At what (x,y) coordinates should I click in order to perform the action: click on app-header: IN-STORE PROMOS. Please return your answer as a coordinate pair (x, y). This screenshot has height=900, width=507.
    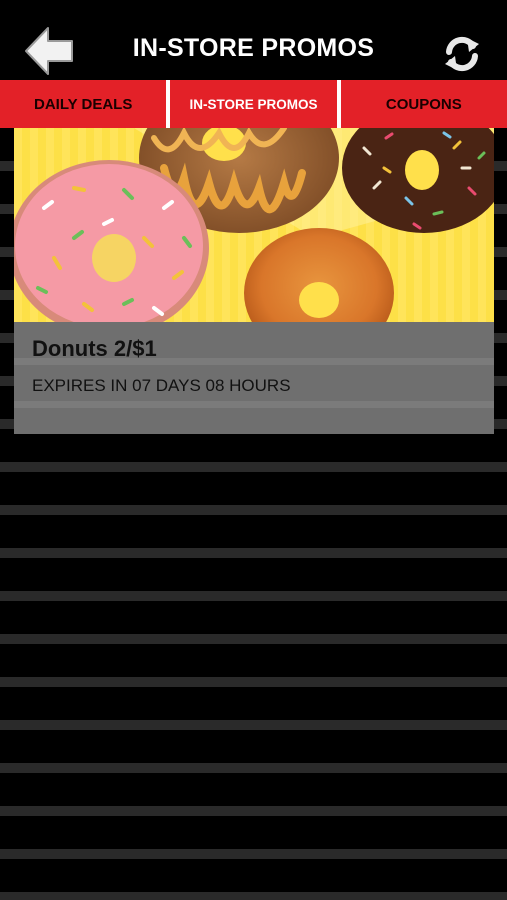
    Looking at the image, I should click on (253, 40).